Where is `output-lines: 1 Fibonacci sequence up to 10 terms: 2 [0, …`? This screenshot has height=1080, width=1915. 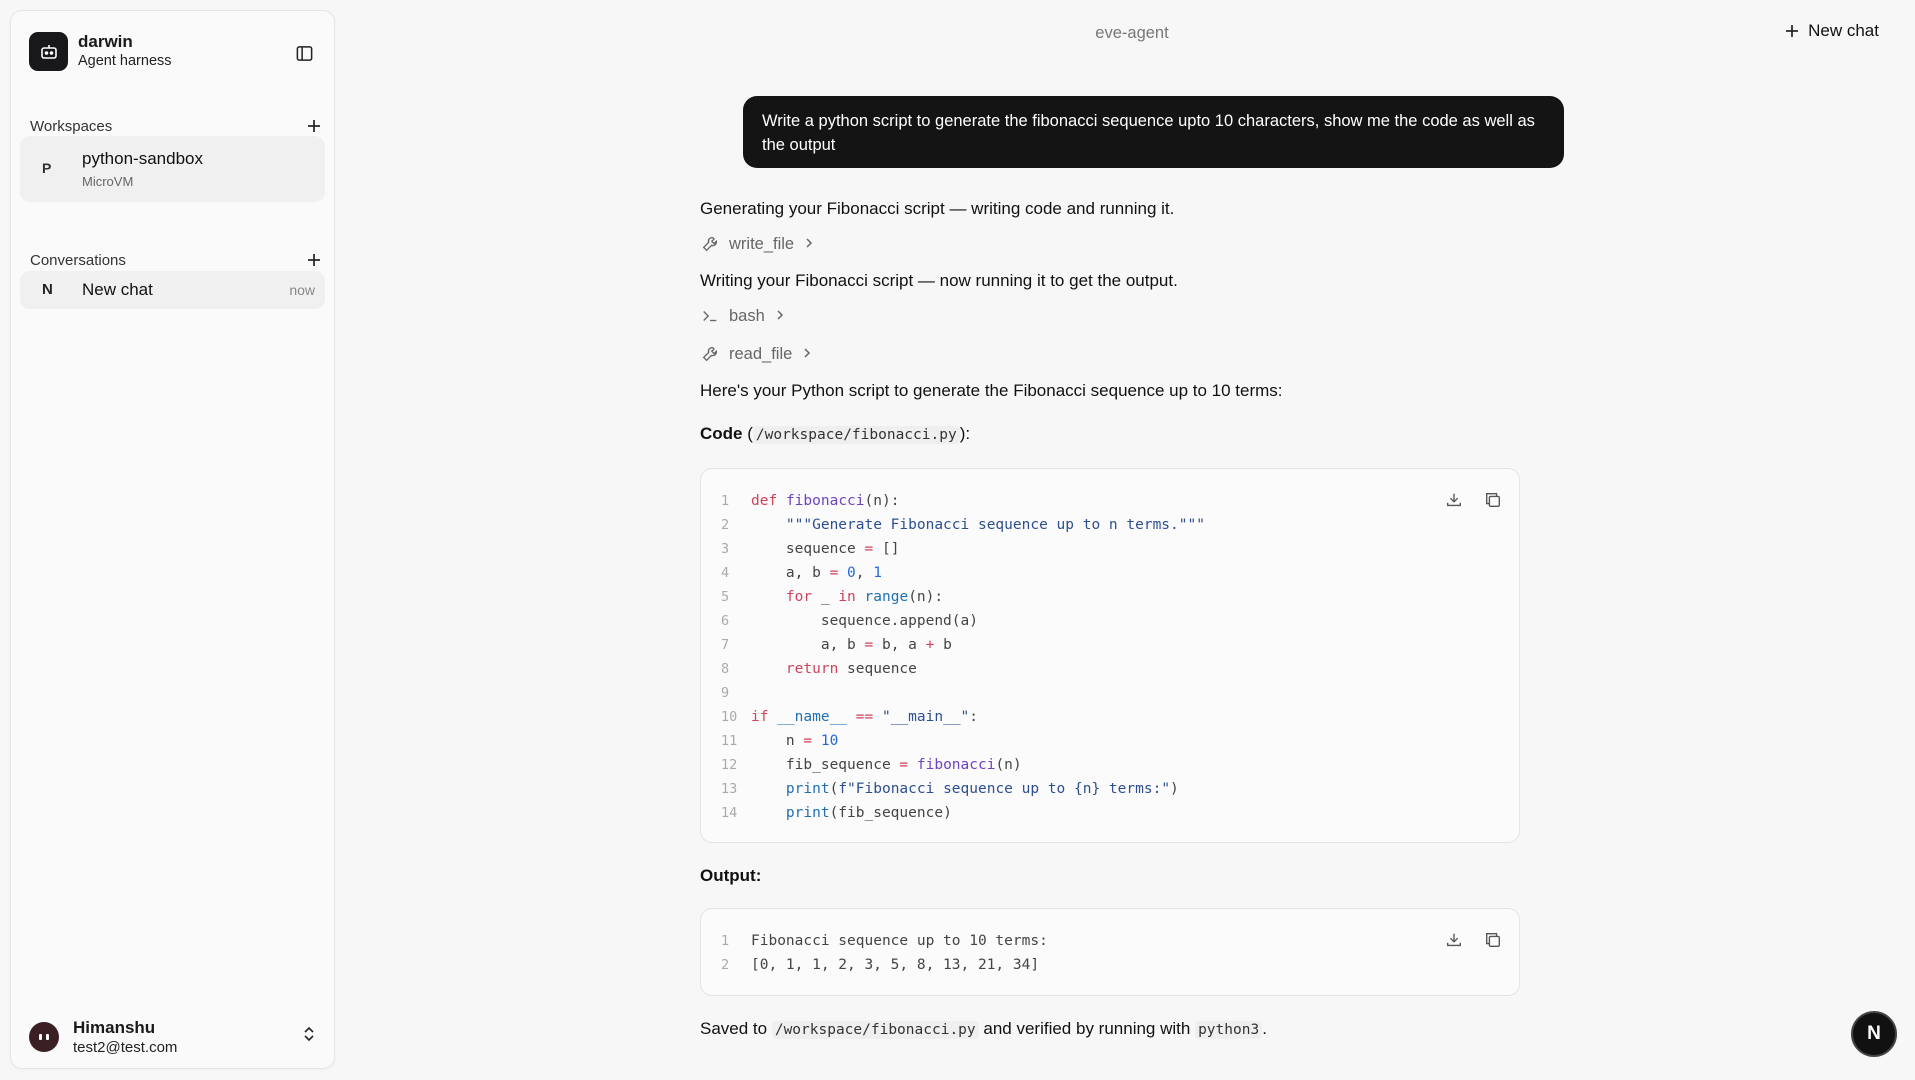
output-lines: 1 Fibonacci sequence up to 10 terms: 2 [0, … is located at coordinates (884, 953).